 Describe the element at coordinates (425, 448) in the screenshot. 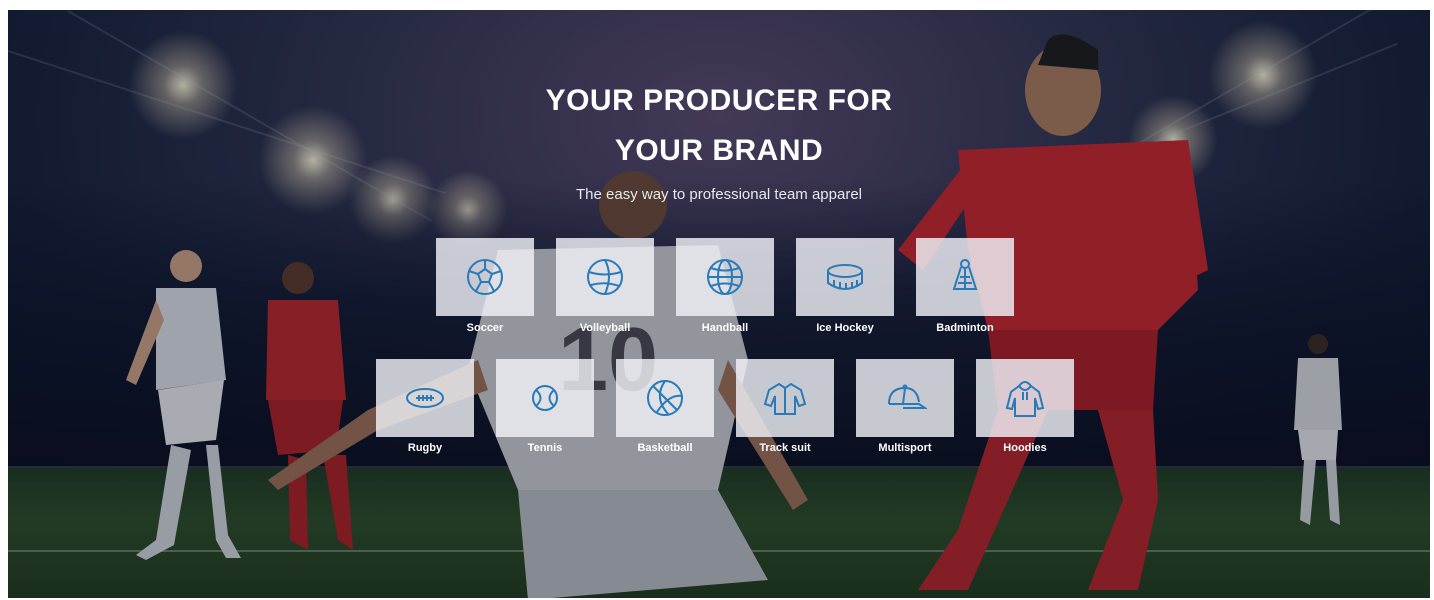

I see `sport-label-rugby: Rugby` at that location.